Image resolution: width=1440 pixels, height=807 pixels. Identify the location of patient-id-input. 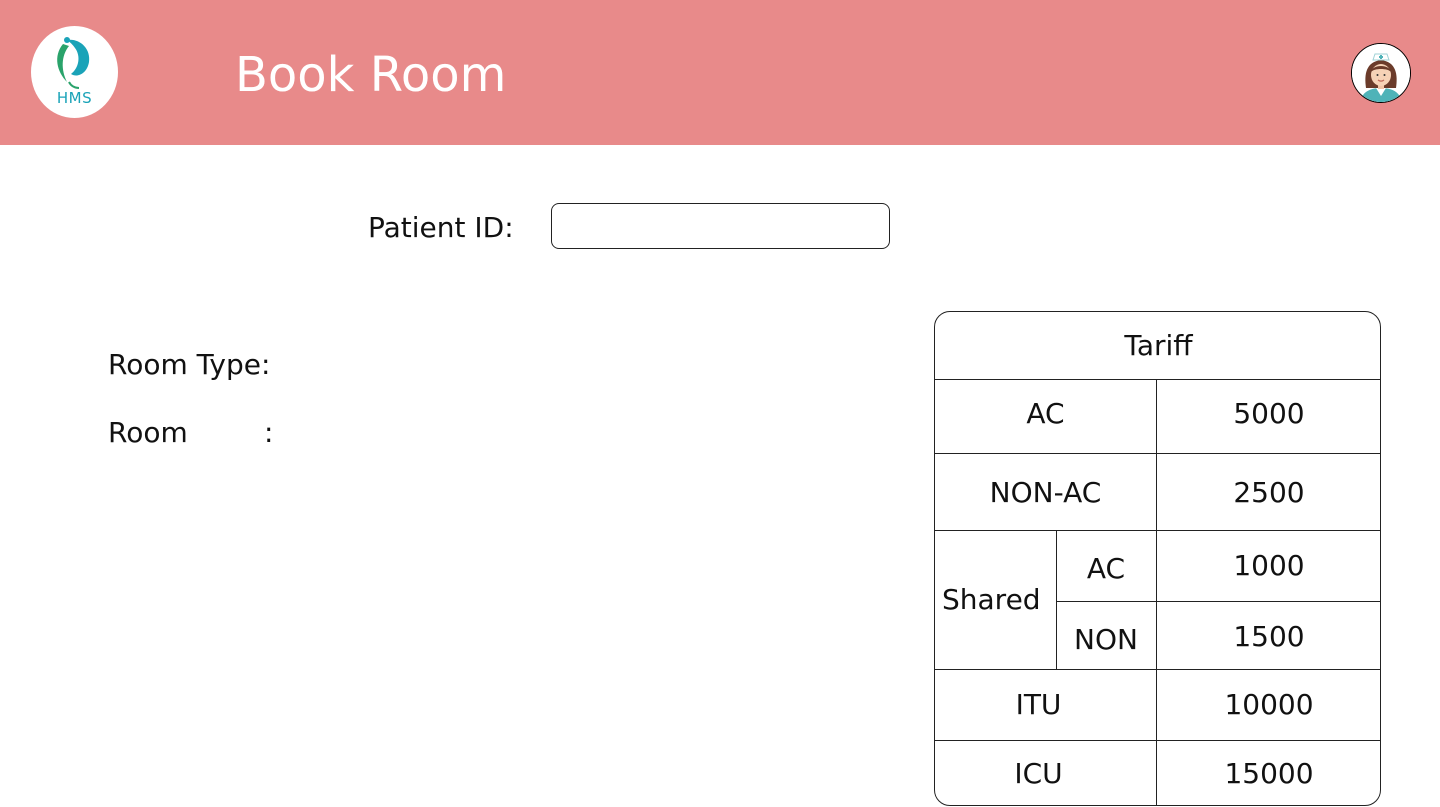
(720, 226).